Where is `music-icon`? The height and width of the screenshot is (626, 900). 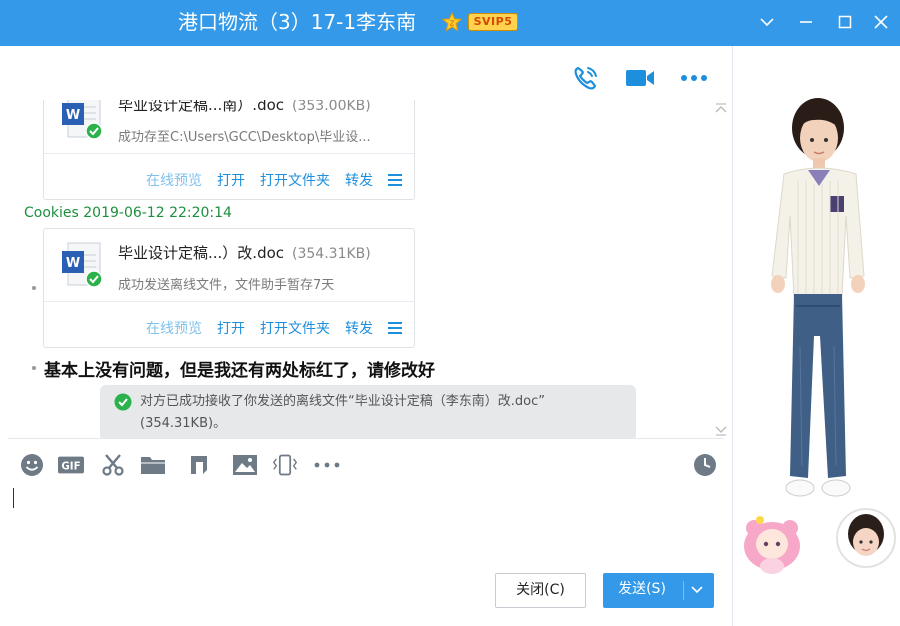 music-icon is located at coordinates (199, 465).